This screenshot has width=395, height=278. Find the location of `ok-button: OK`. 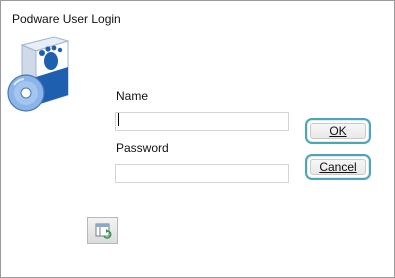

ok-button: OK is located at coordinates (338, 131).